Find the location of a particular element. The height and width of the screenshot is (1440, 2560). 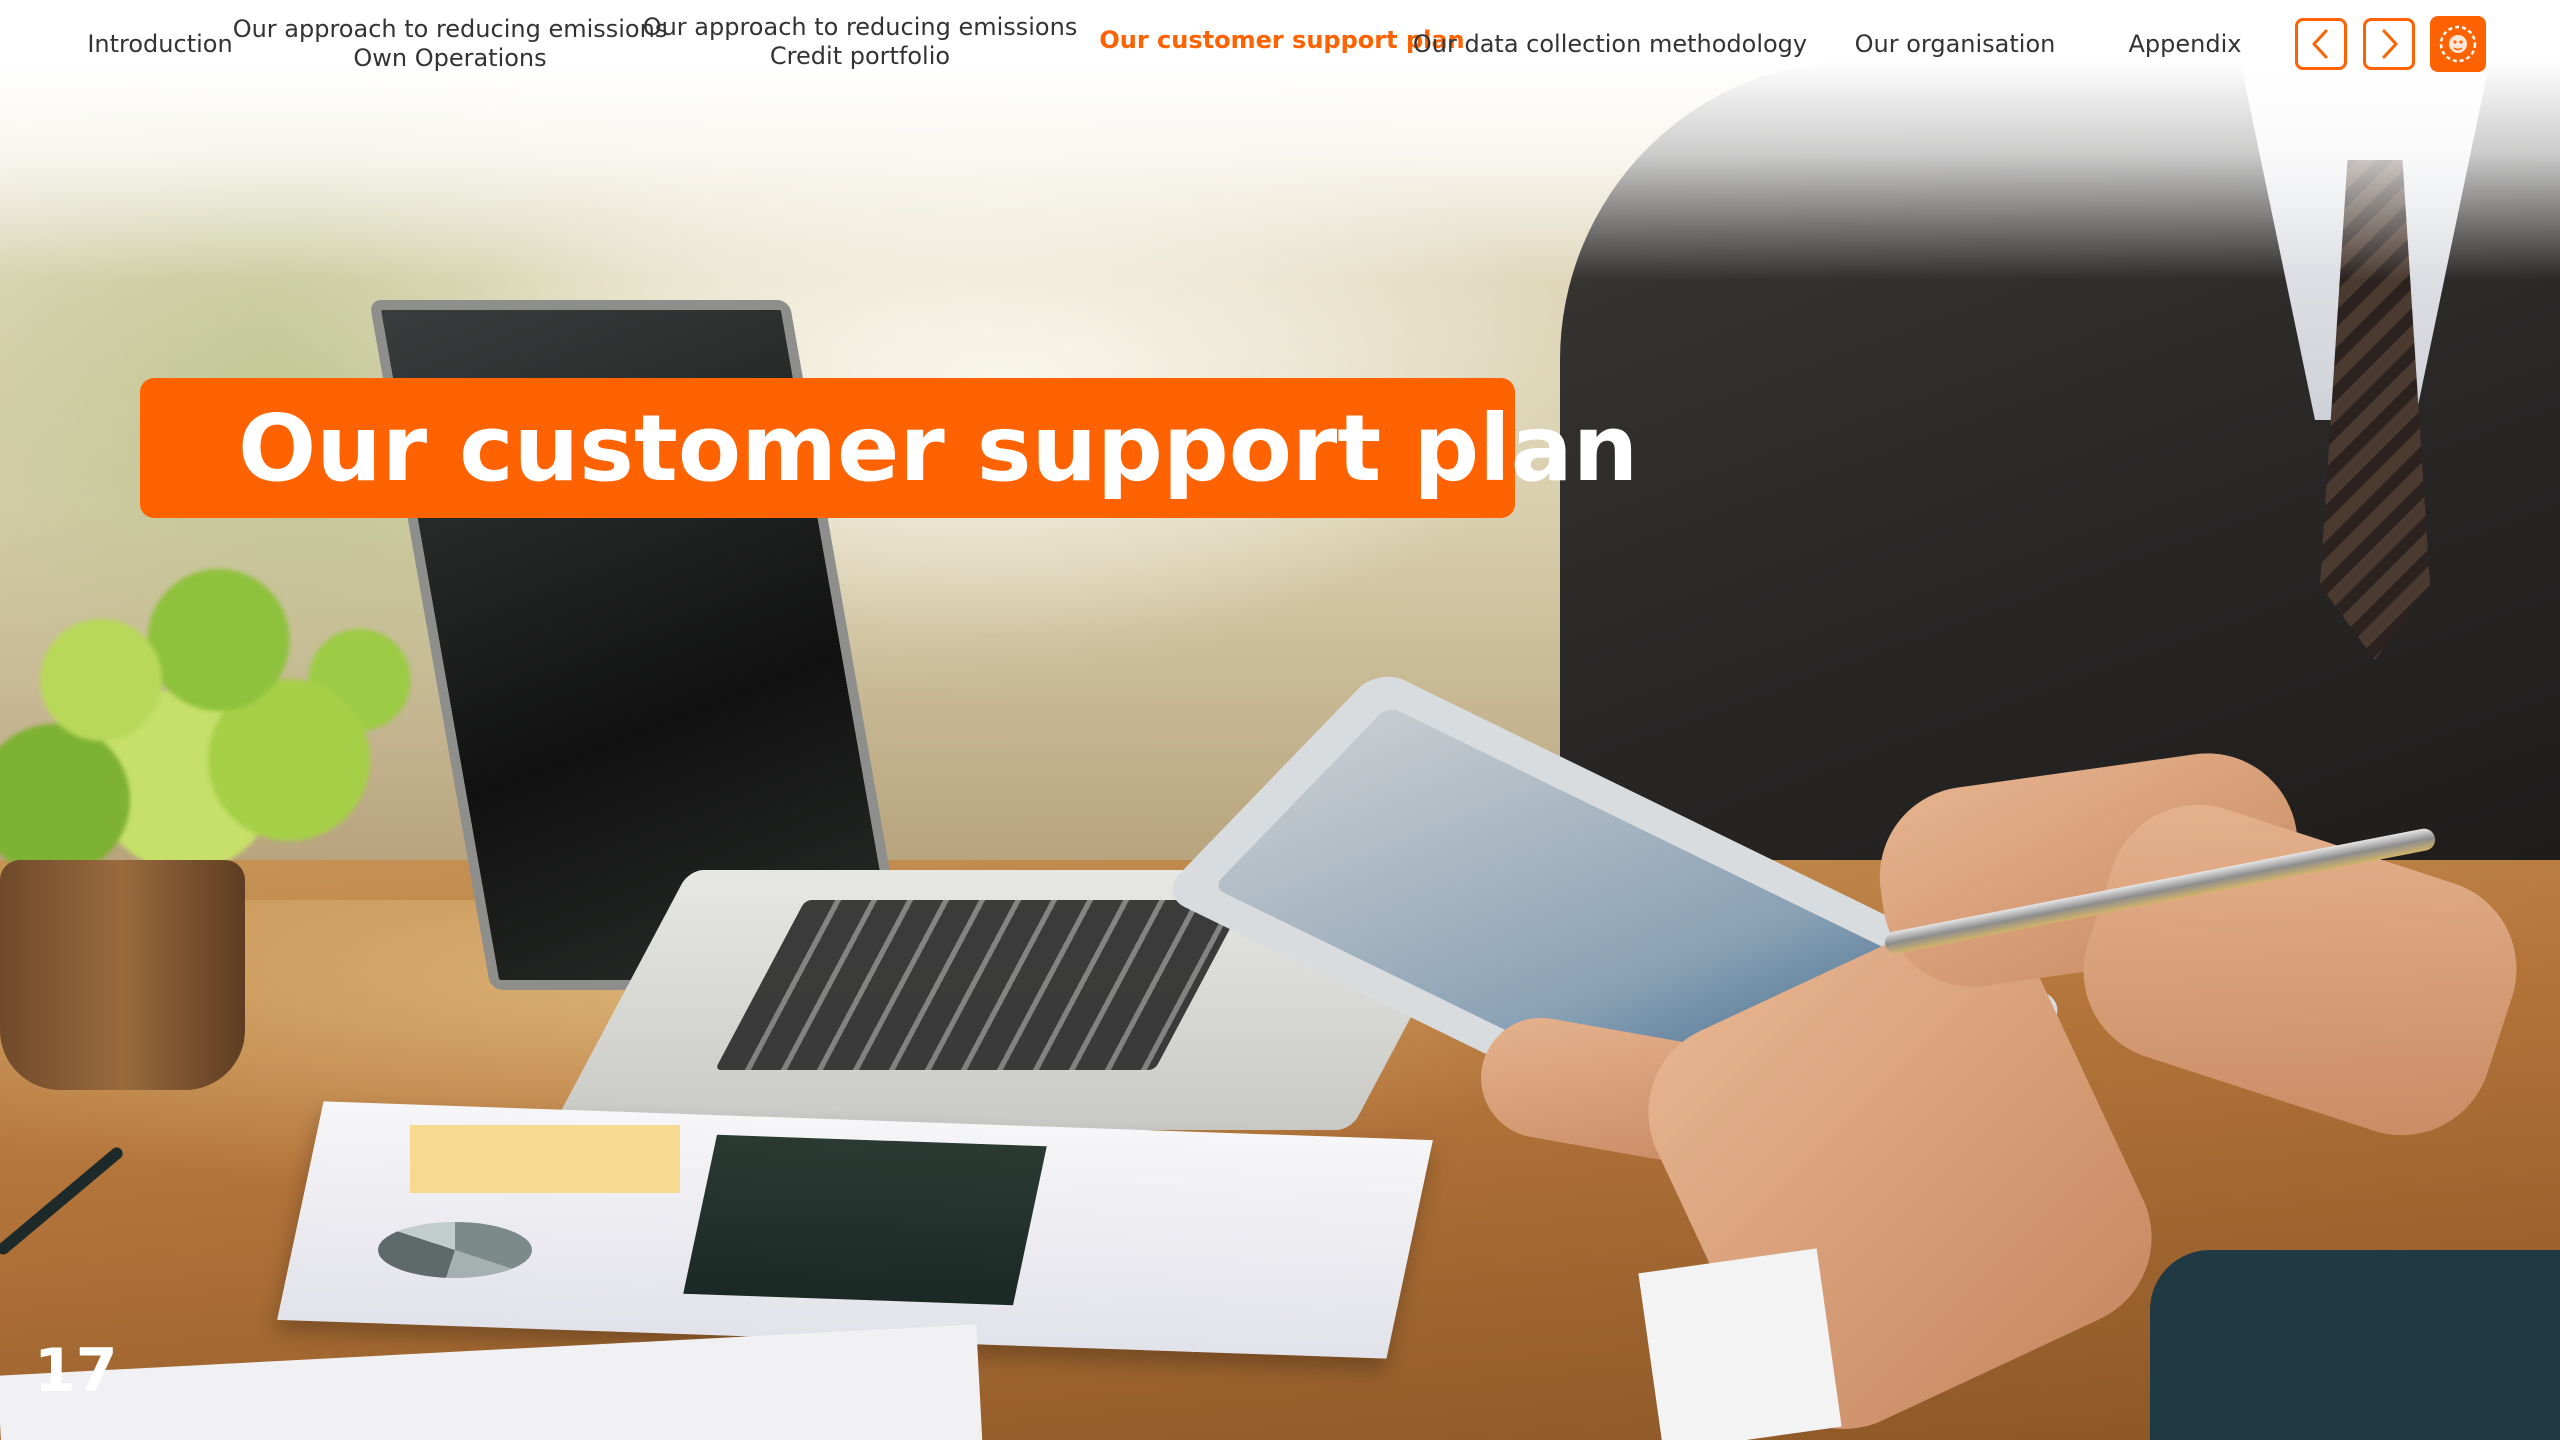

next-page-button is located at coordinates (2389, 44).